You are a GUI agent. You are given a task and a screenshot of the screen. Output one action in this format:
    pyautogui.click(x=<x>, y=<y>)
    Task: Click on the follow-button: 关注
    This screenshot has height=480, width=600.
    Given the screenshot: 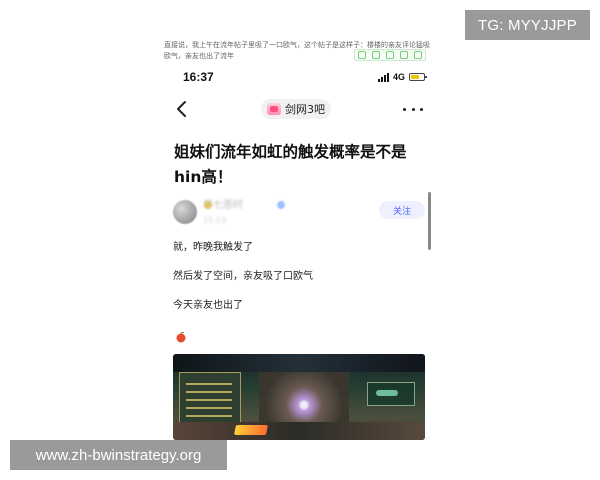 What is the action you would take?
    pyautogui.click(x=402, y=210)
    